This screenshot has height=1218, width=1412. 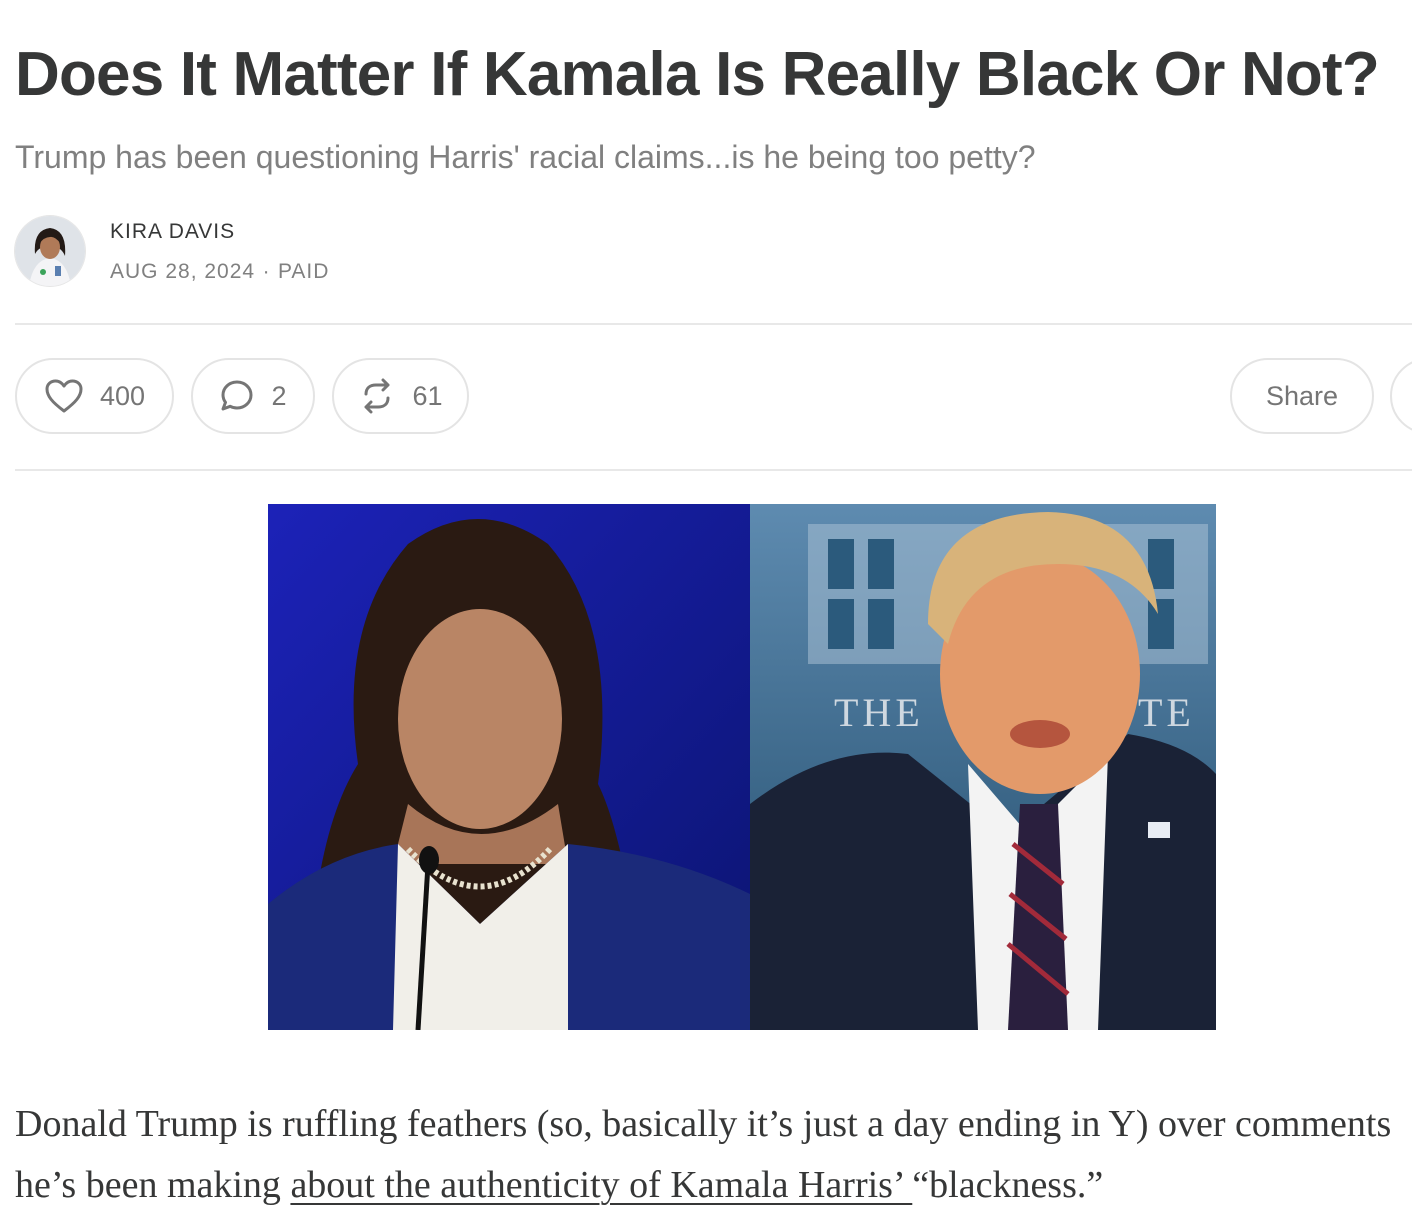 I want to click on comment-button: 2, so click(x=253, y=396).